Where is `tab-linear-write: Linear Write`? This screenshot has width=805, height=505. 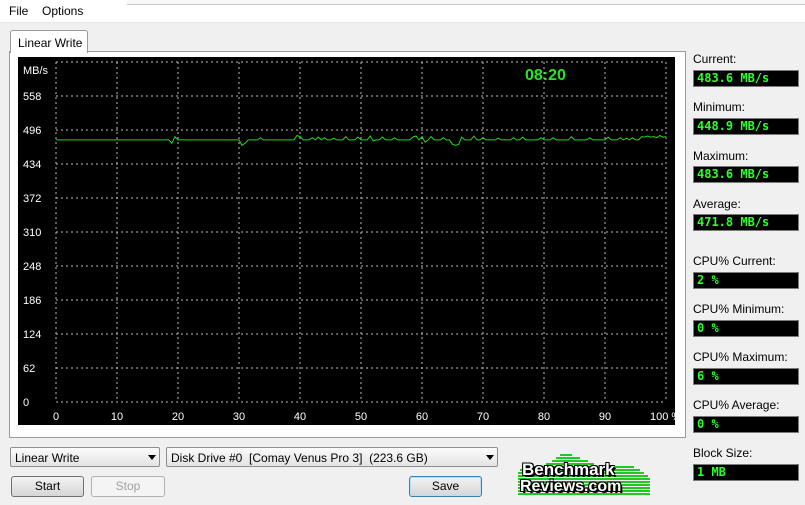
tab-linear-write: Linear Write is located at coordinates (49, 41).